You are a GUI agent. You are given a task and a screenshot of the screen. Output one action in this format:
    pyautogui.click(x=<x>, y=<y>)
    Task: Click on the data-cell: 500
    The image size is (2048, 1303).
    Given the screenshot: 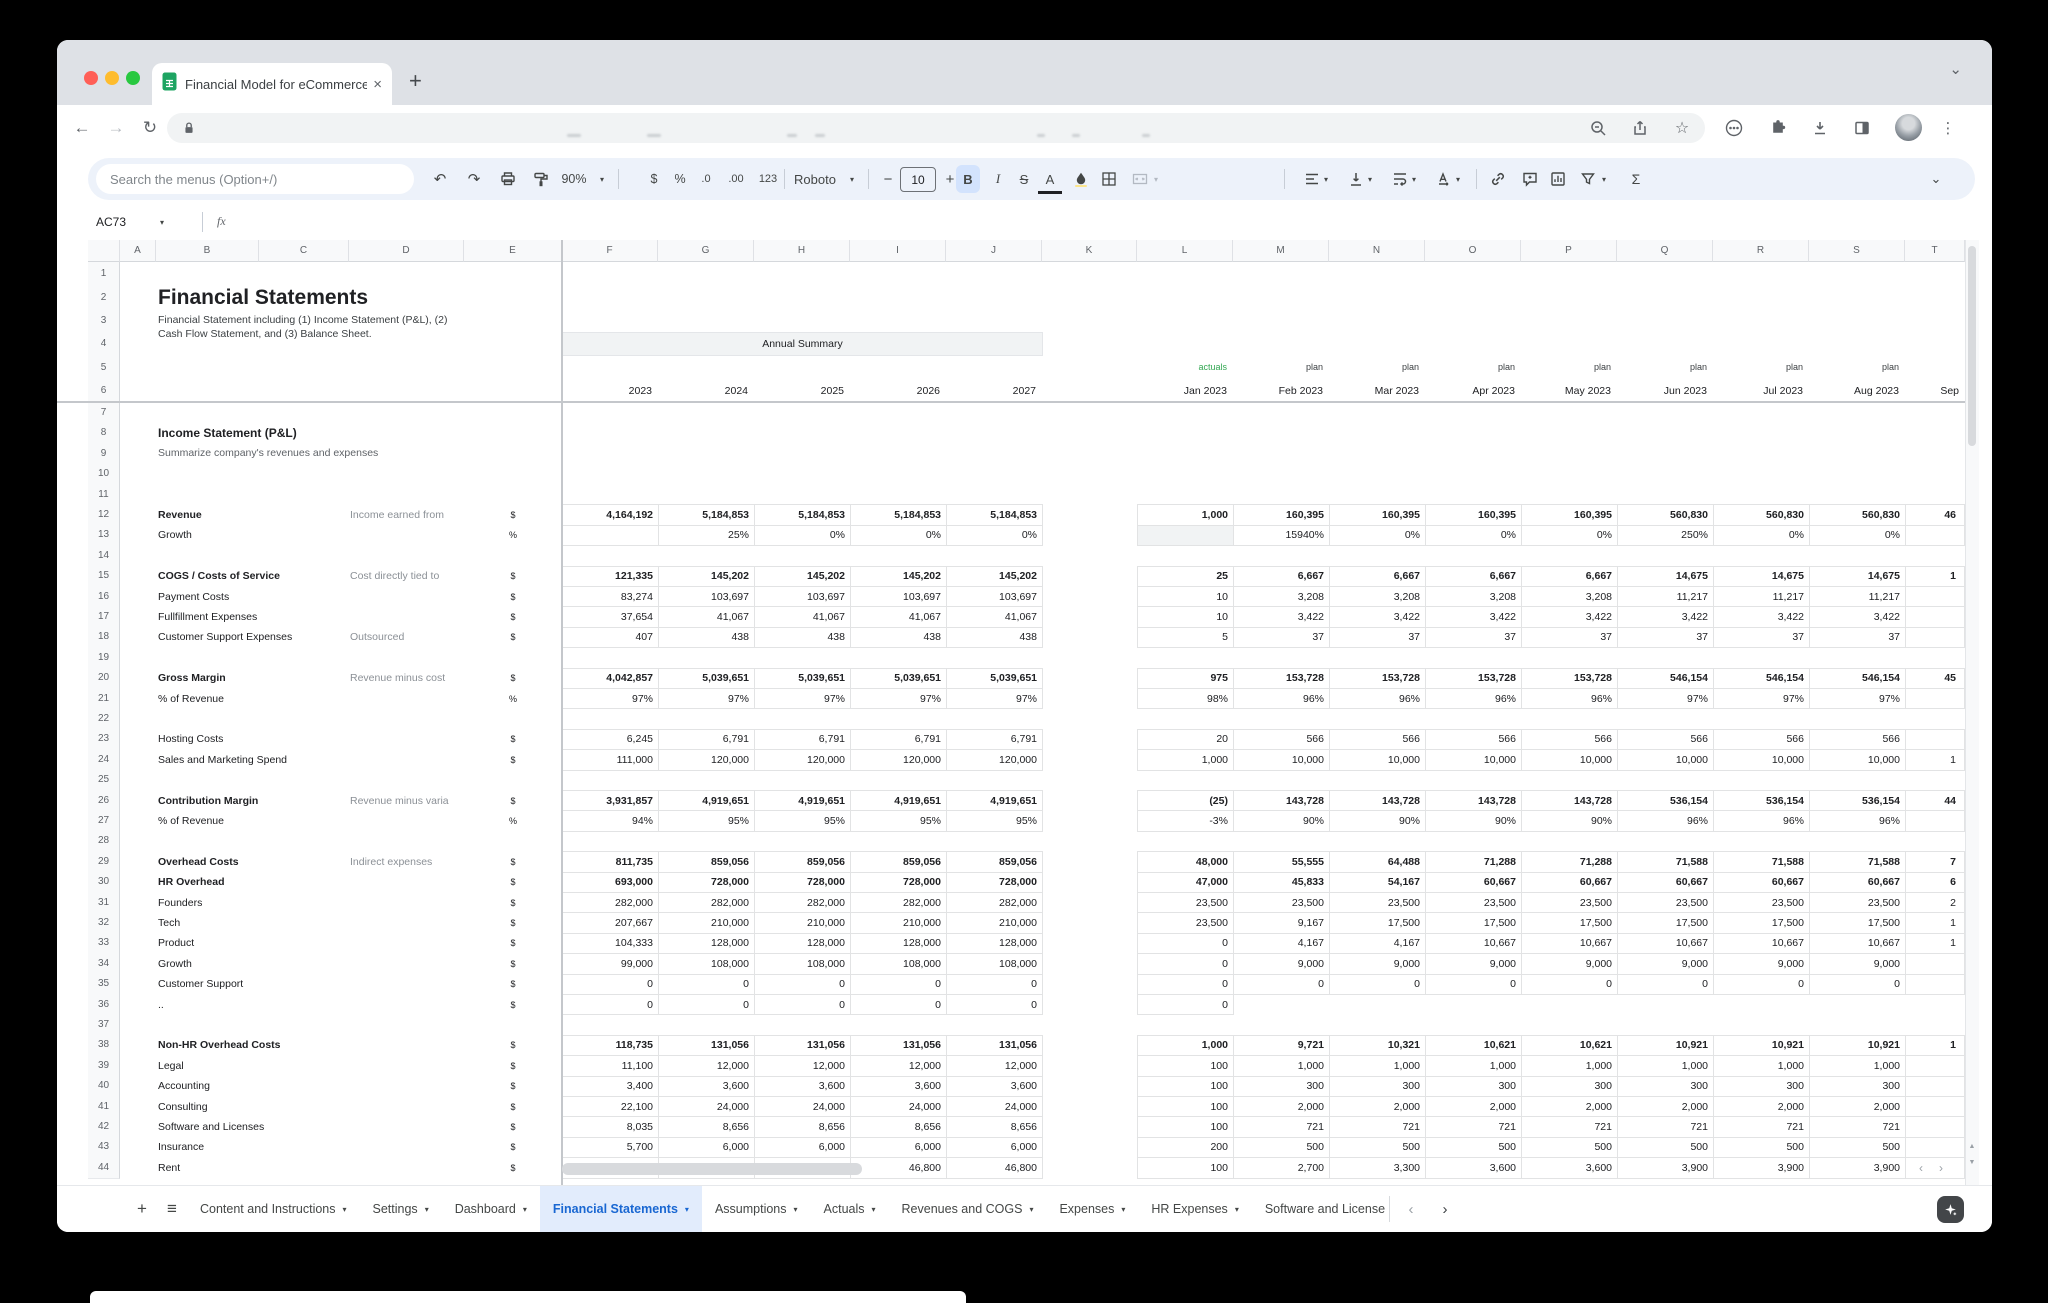 What is the action you would take?
    pyautogui.click(x=1857, y=1147)
    